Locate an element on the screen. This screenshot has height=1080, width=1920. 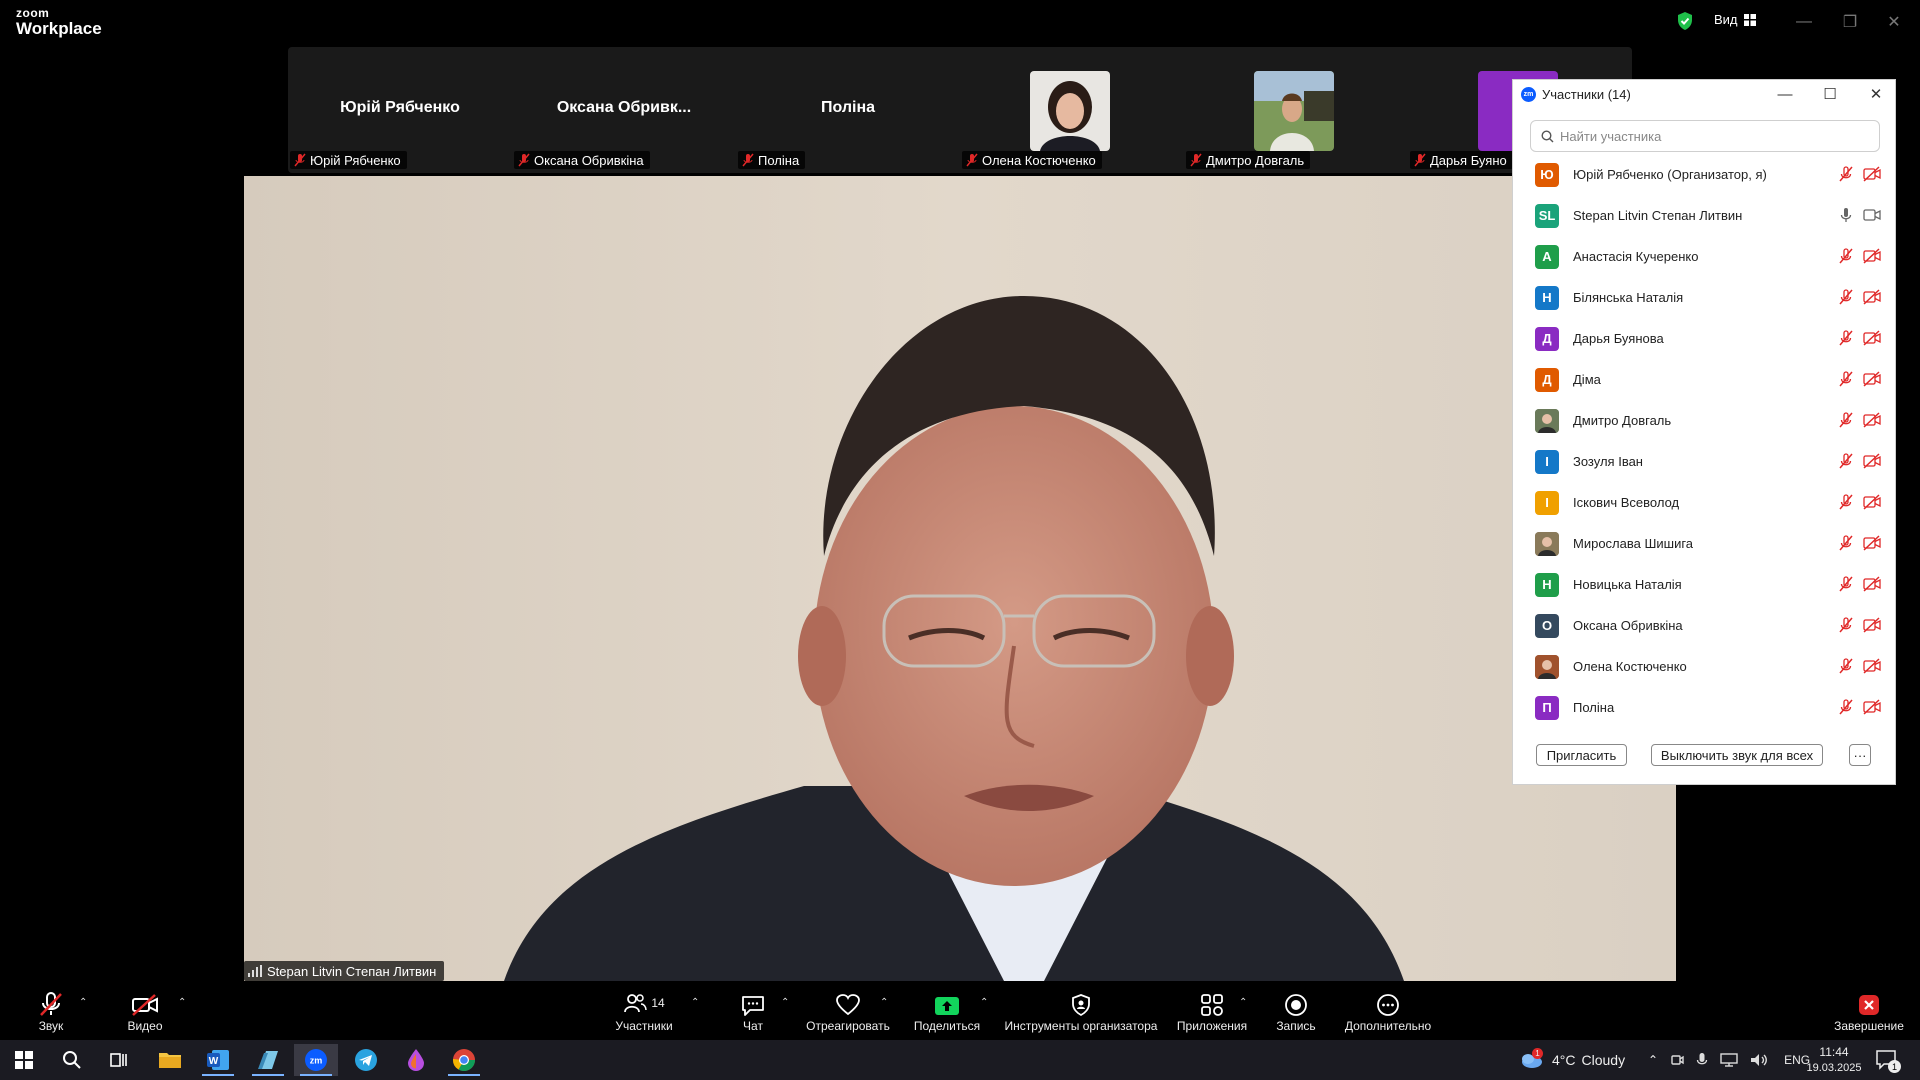
host-tools-button: Инструменты организатора is located at coordinates (1081, 1011).